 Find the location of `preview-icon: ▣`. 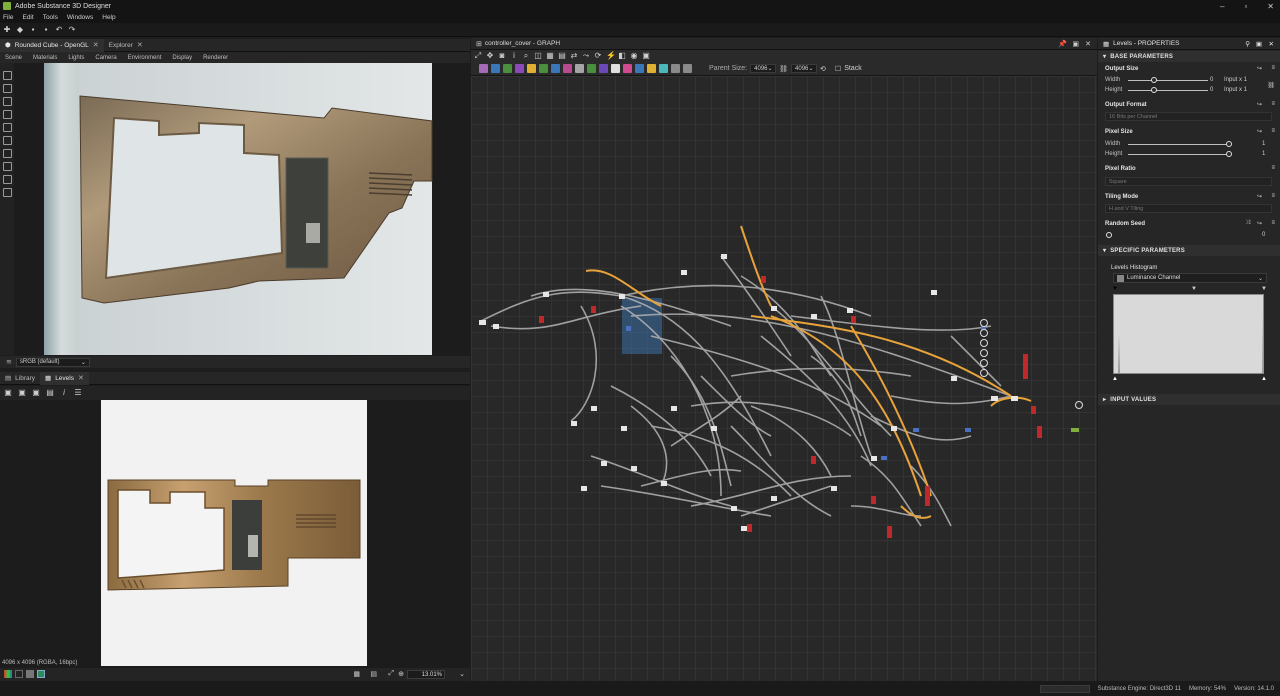

preview-icon: ▣ is located at coordinates (646, 56).